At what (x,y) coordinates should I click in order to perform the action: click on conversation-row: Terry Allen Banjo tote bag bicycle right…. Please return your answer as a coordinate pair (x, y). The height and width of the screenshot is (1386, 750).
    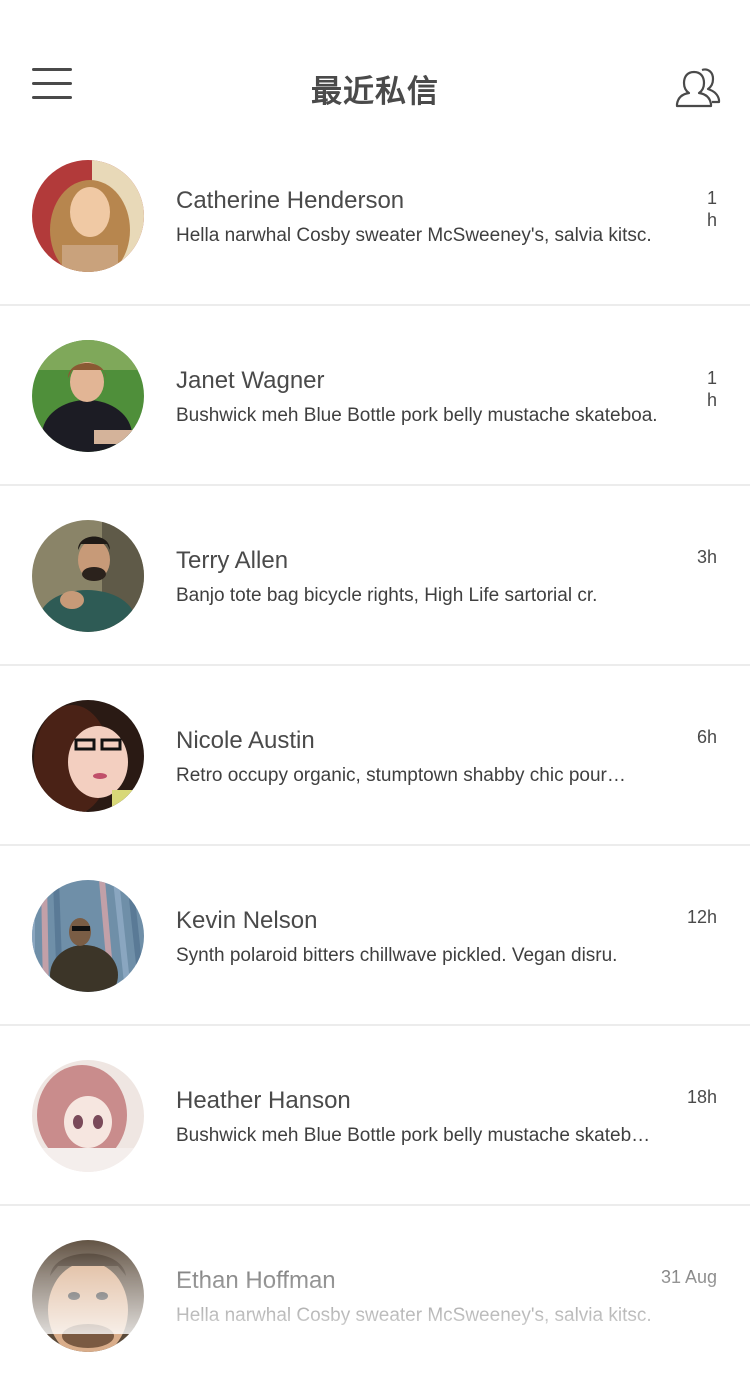
    Looking at the image, I should click on (375, 576).